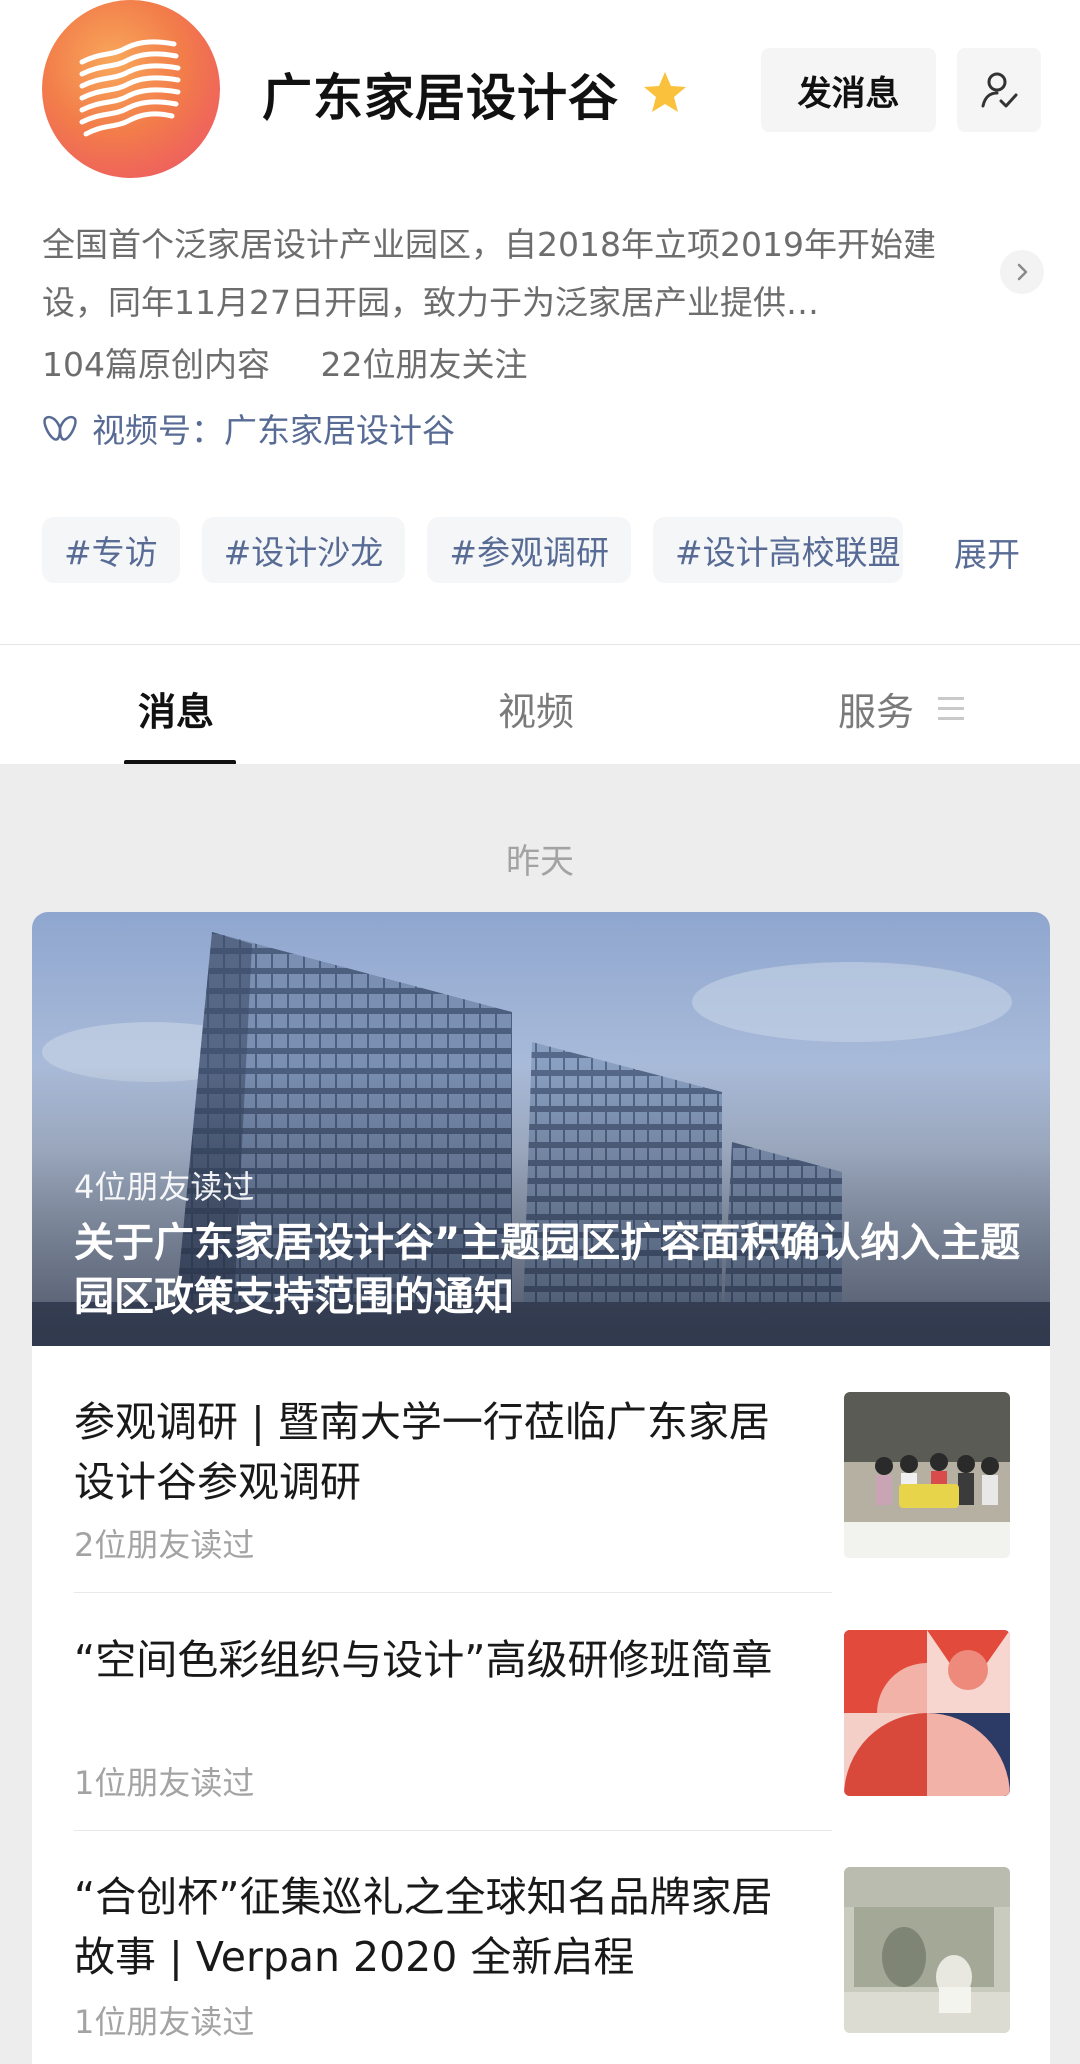  Describe the element at coordinates (529, 550) in the screenshot. I see `tag-visit-research: #参观调研` at that location.